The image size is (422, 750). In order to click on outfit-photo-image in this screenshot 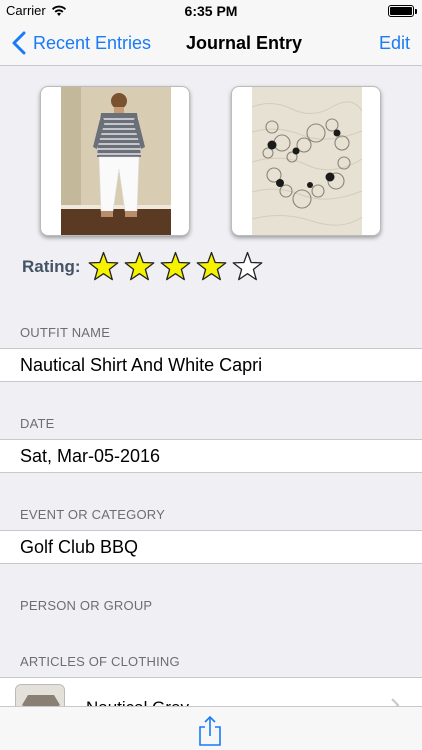, I will do `click(116, 161)`.